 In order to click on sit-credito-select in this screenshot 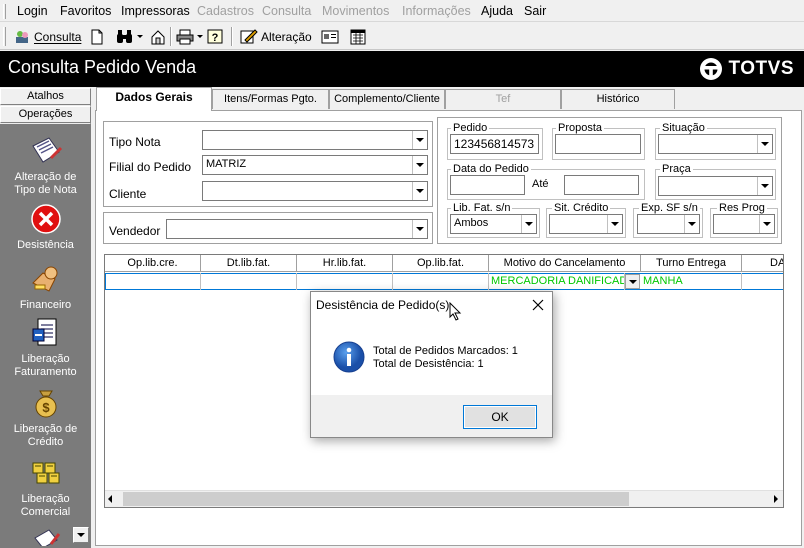, I will do `click(586, 224)`.